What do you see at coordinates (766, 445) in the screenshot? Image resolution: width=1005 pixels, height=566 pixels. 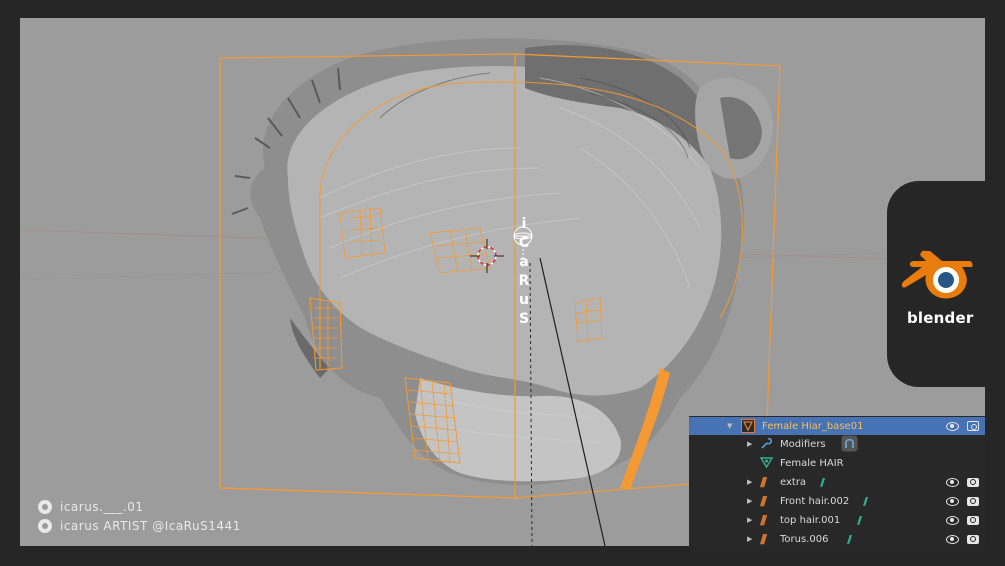 I see `wrench-icon` at bounding box center [766, 445].